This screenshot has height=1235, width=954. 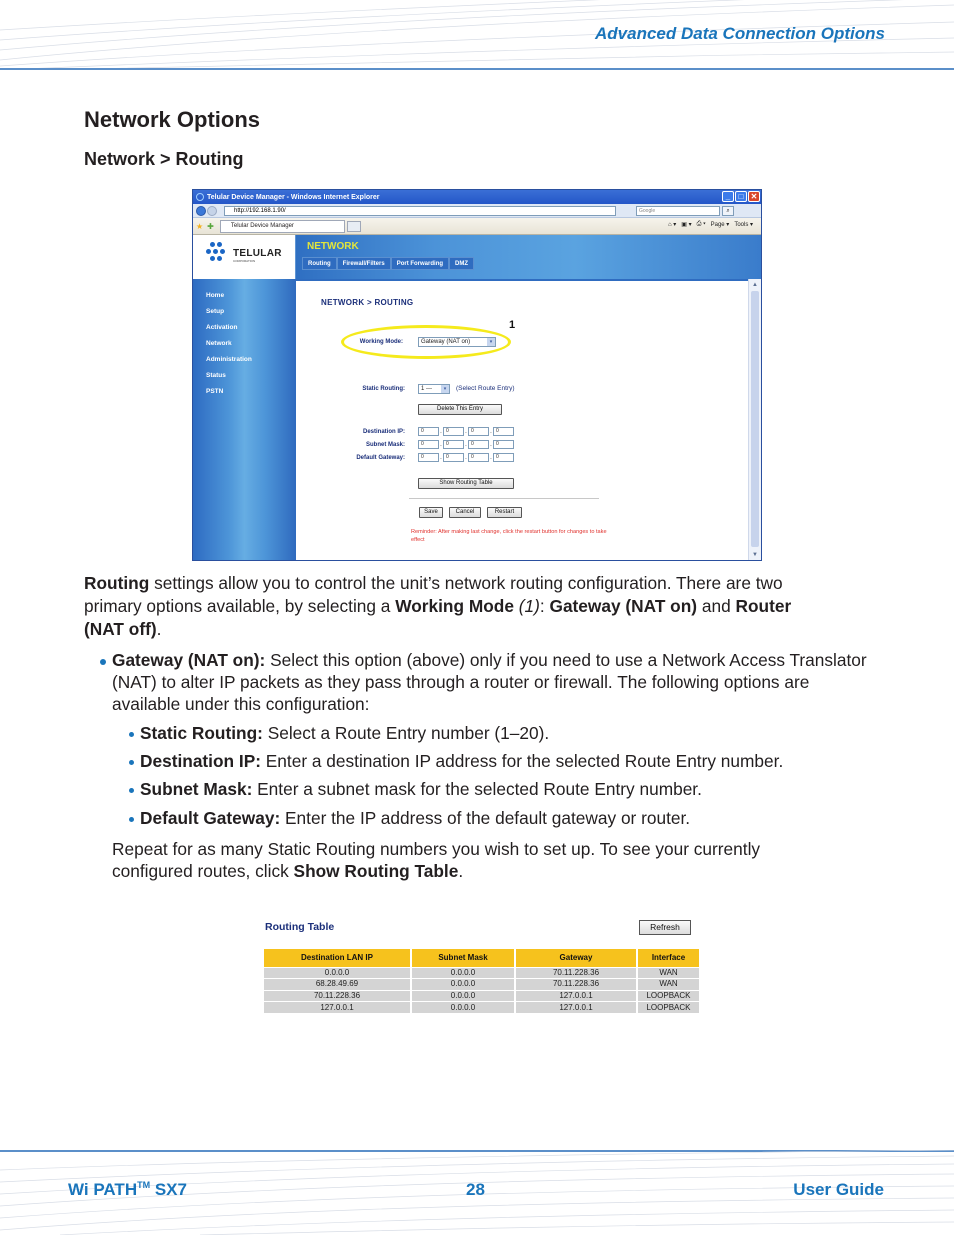 What do you see at coordinates (741, 196) in the screenshot?
I see `maximize-button: □` at bounding box center [741, 196].